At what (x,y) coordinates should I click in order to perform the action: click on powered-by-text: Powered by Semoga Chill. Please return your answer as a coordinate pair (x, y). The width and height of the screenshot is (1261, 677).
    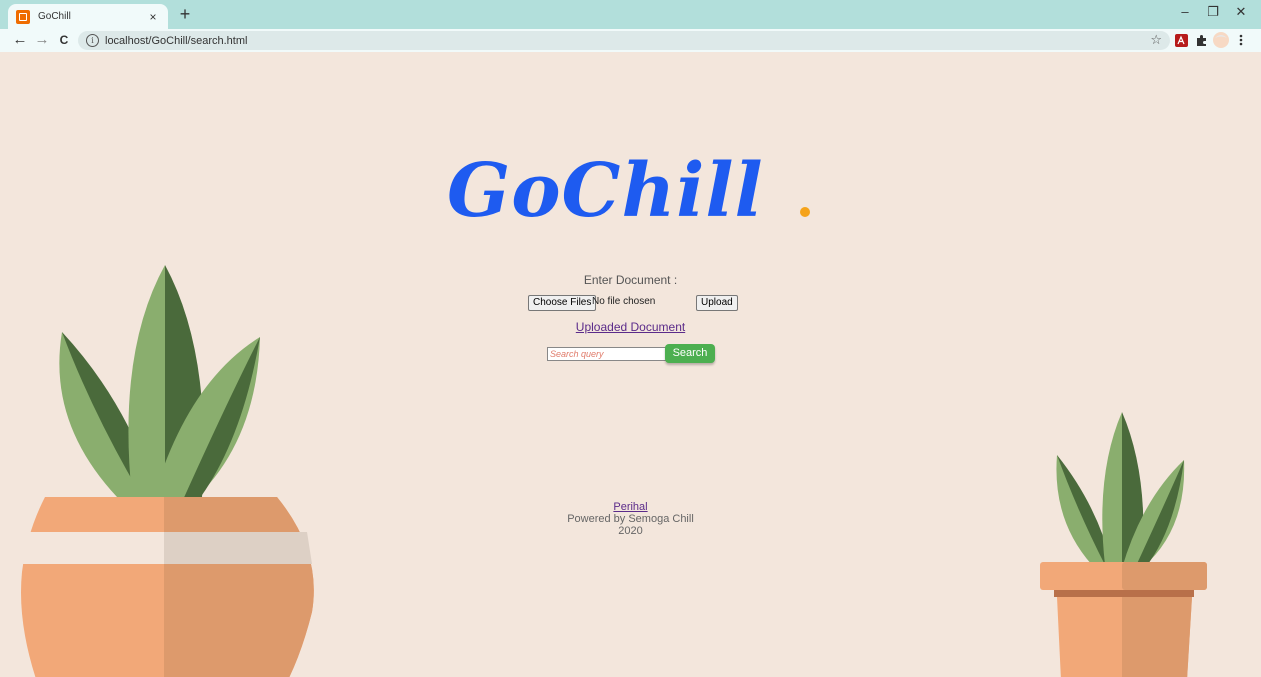
    Looking at the image, I should click on (630, 519).